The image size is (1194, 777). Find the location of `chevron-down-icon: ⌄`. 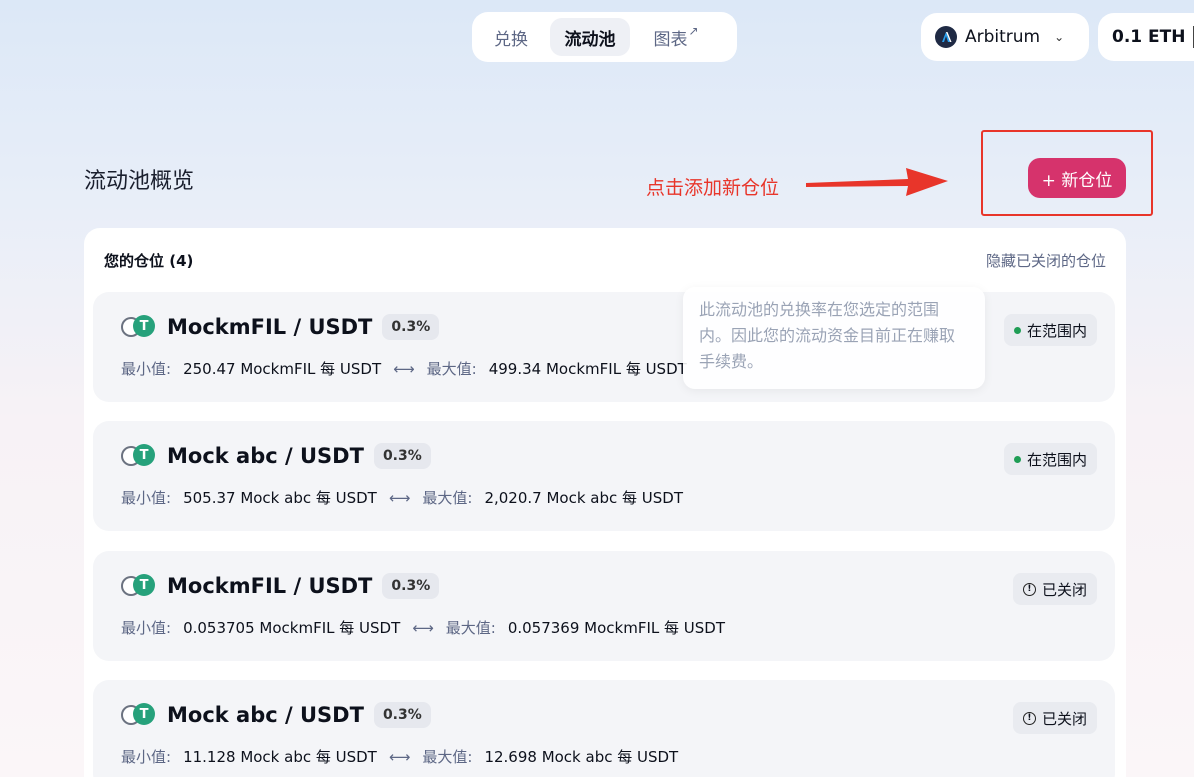

chevron-down-icon: ⌄ is located at coordinates (1059, 37).